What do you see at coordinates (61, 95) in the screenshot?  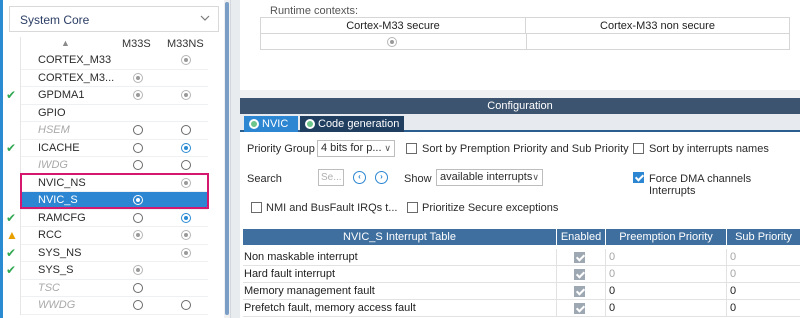 I see `list-item-label: GPDMA1` at bounding box center [61, 95].